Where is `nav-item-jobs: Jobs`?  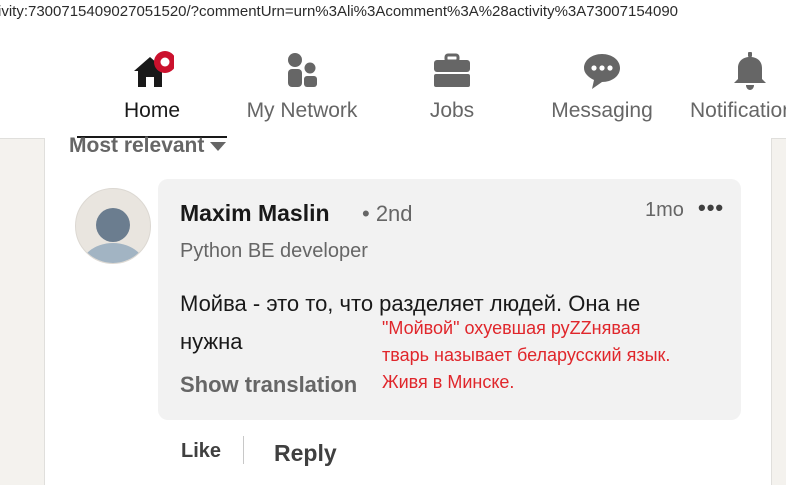
nav-item-jobs: Jobs is located at coordinates (452, 87).